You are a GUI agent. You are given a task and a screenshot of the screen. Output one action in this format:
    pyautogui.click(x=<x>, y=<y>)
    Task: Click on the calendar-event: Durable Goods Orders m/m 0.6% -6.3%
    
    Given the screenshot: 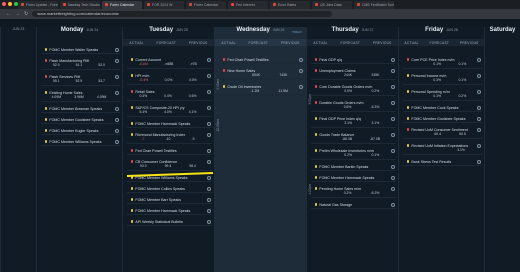 What is the action you would take?
    pyautogui.click(x=355, y=104)
    